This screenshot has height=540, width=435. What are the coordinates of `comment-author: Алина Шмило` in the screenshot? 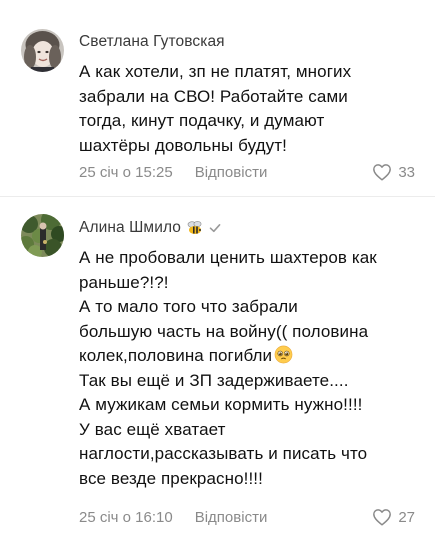 It's located at (150, 228).